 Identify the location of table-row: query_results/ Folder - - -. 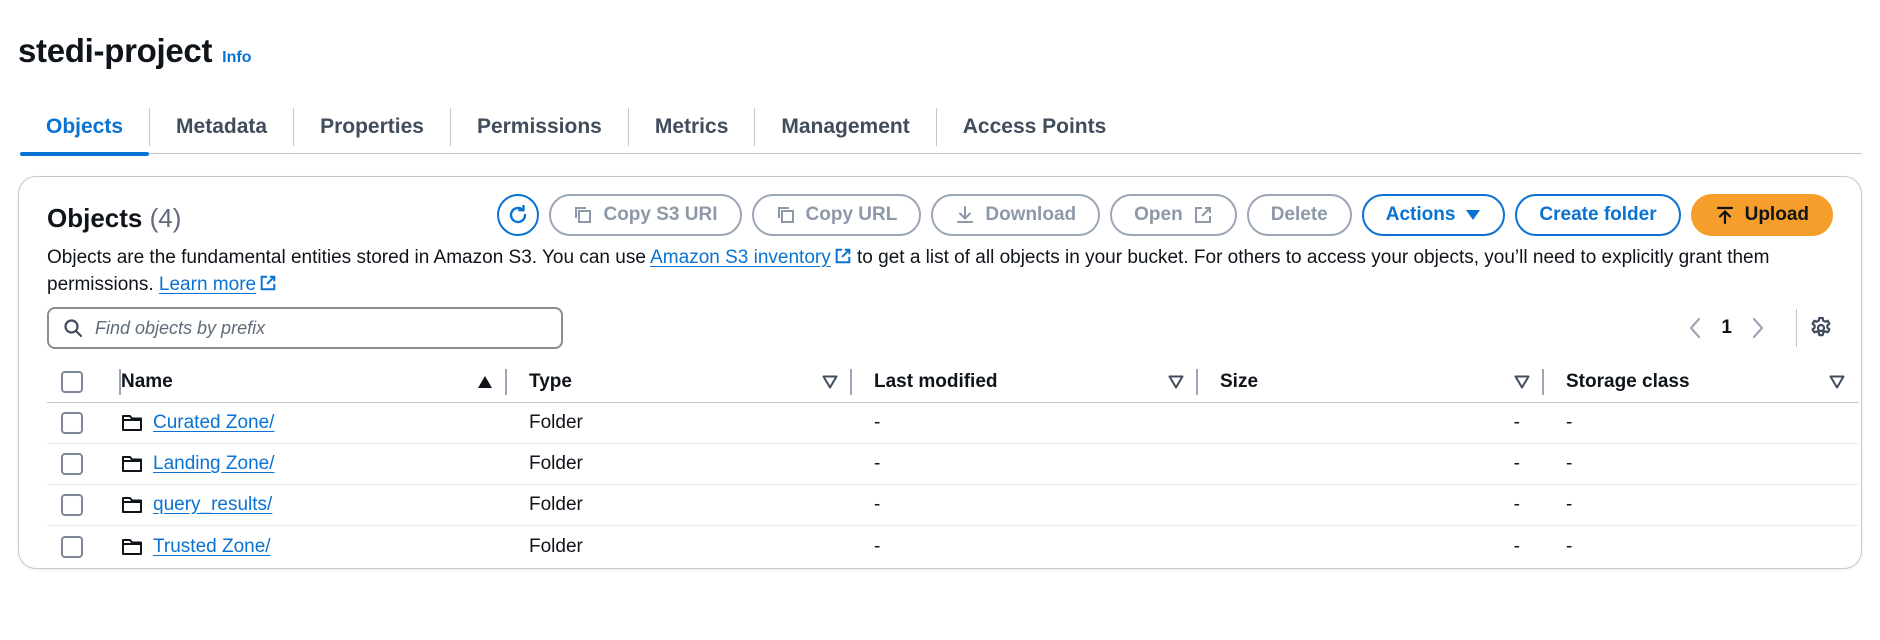
(953, 505).